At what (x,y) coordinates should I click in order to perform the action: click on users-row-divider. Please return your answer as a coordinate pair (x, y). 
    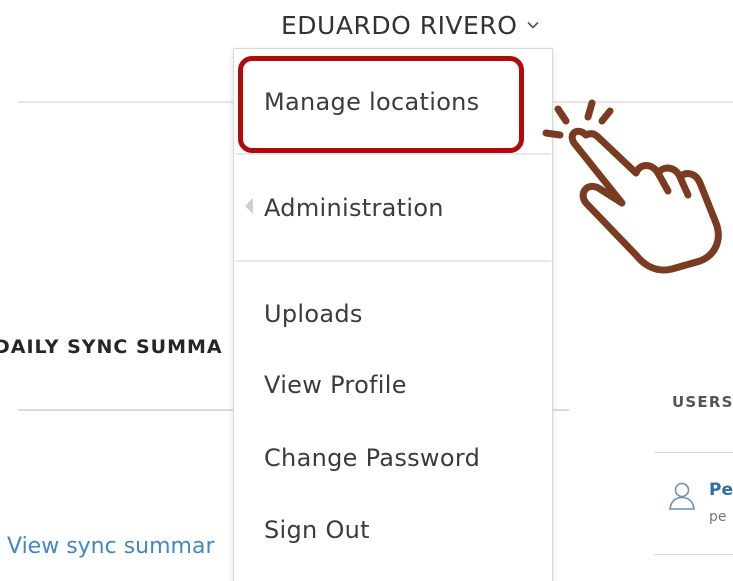
    Looking at the image, I should click on (693, 554).